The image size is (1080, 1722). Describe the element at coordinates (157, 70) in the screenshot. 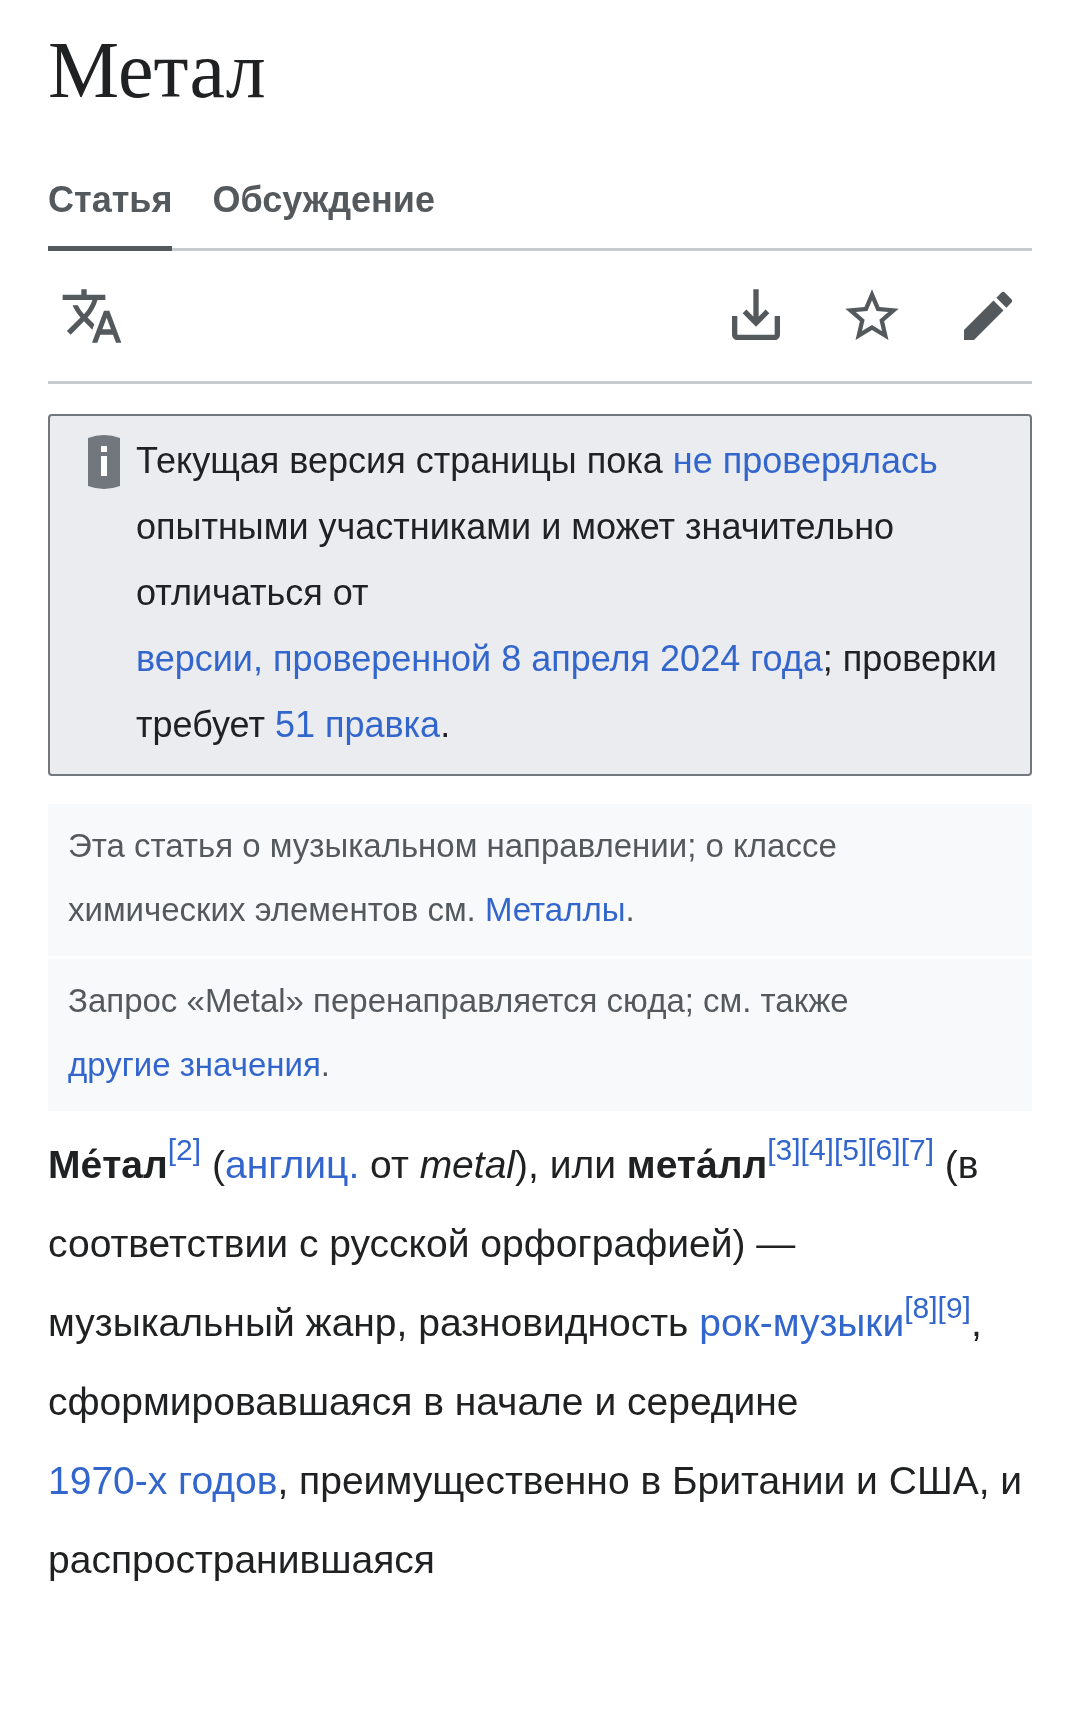

I see `page-title: Метал` at that location.